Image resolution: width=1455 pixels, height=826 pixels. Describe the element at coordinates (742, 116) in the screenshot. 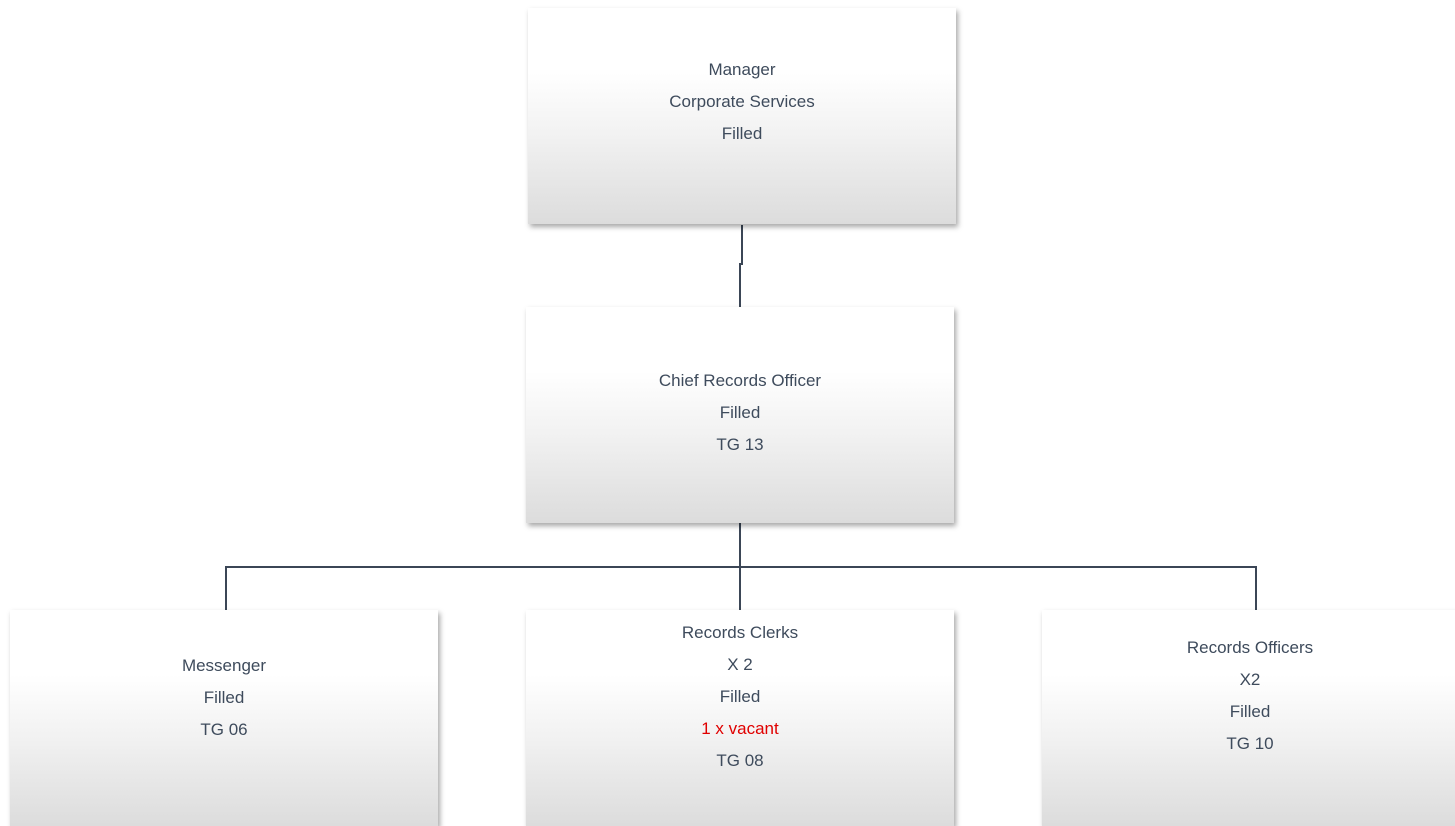

I see `node-manager: Manager Corporate Services Filled` at that location.